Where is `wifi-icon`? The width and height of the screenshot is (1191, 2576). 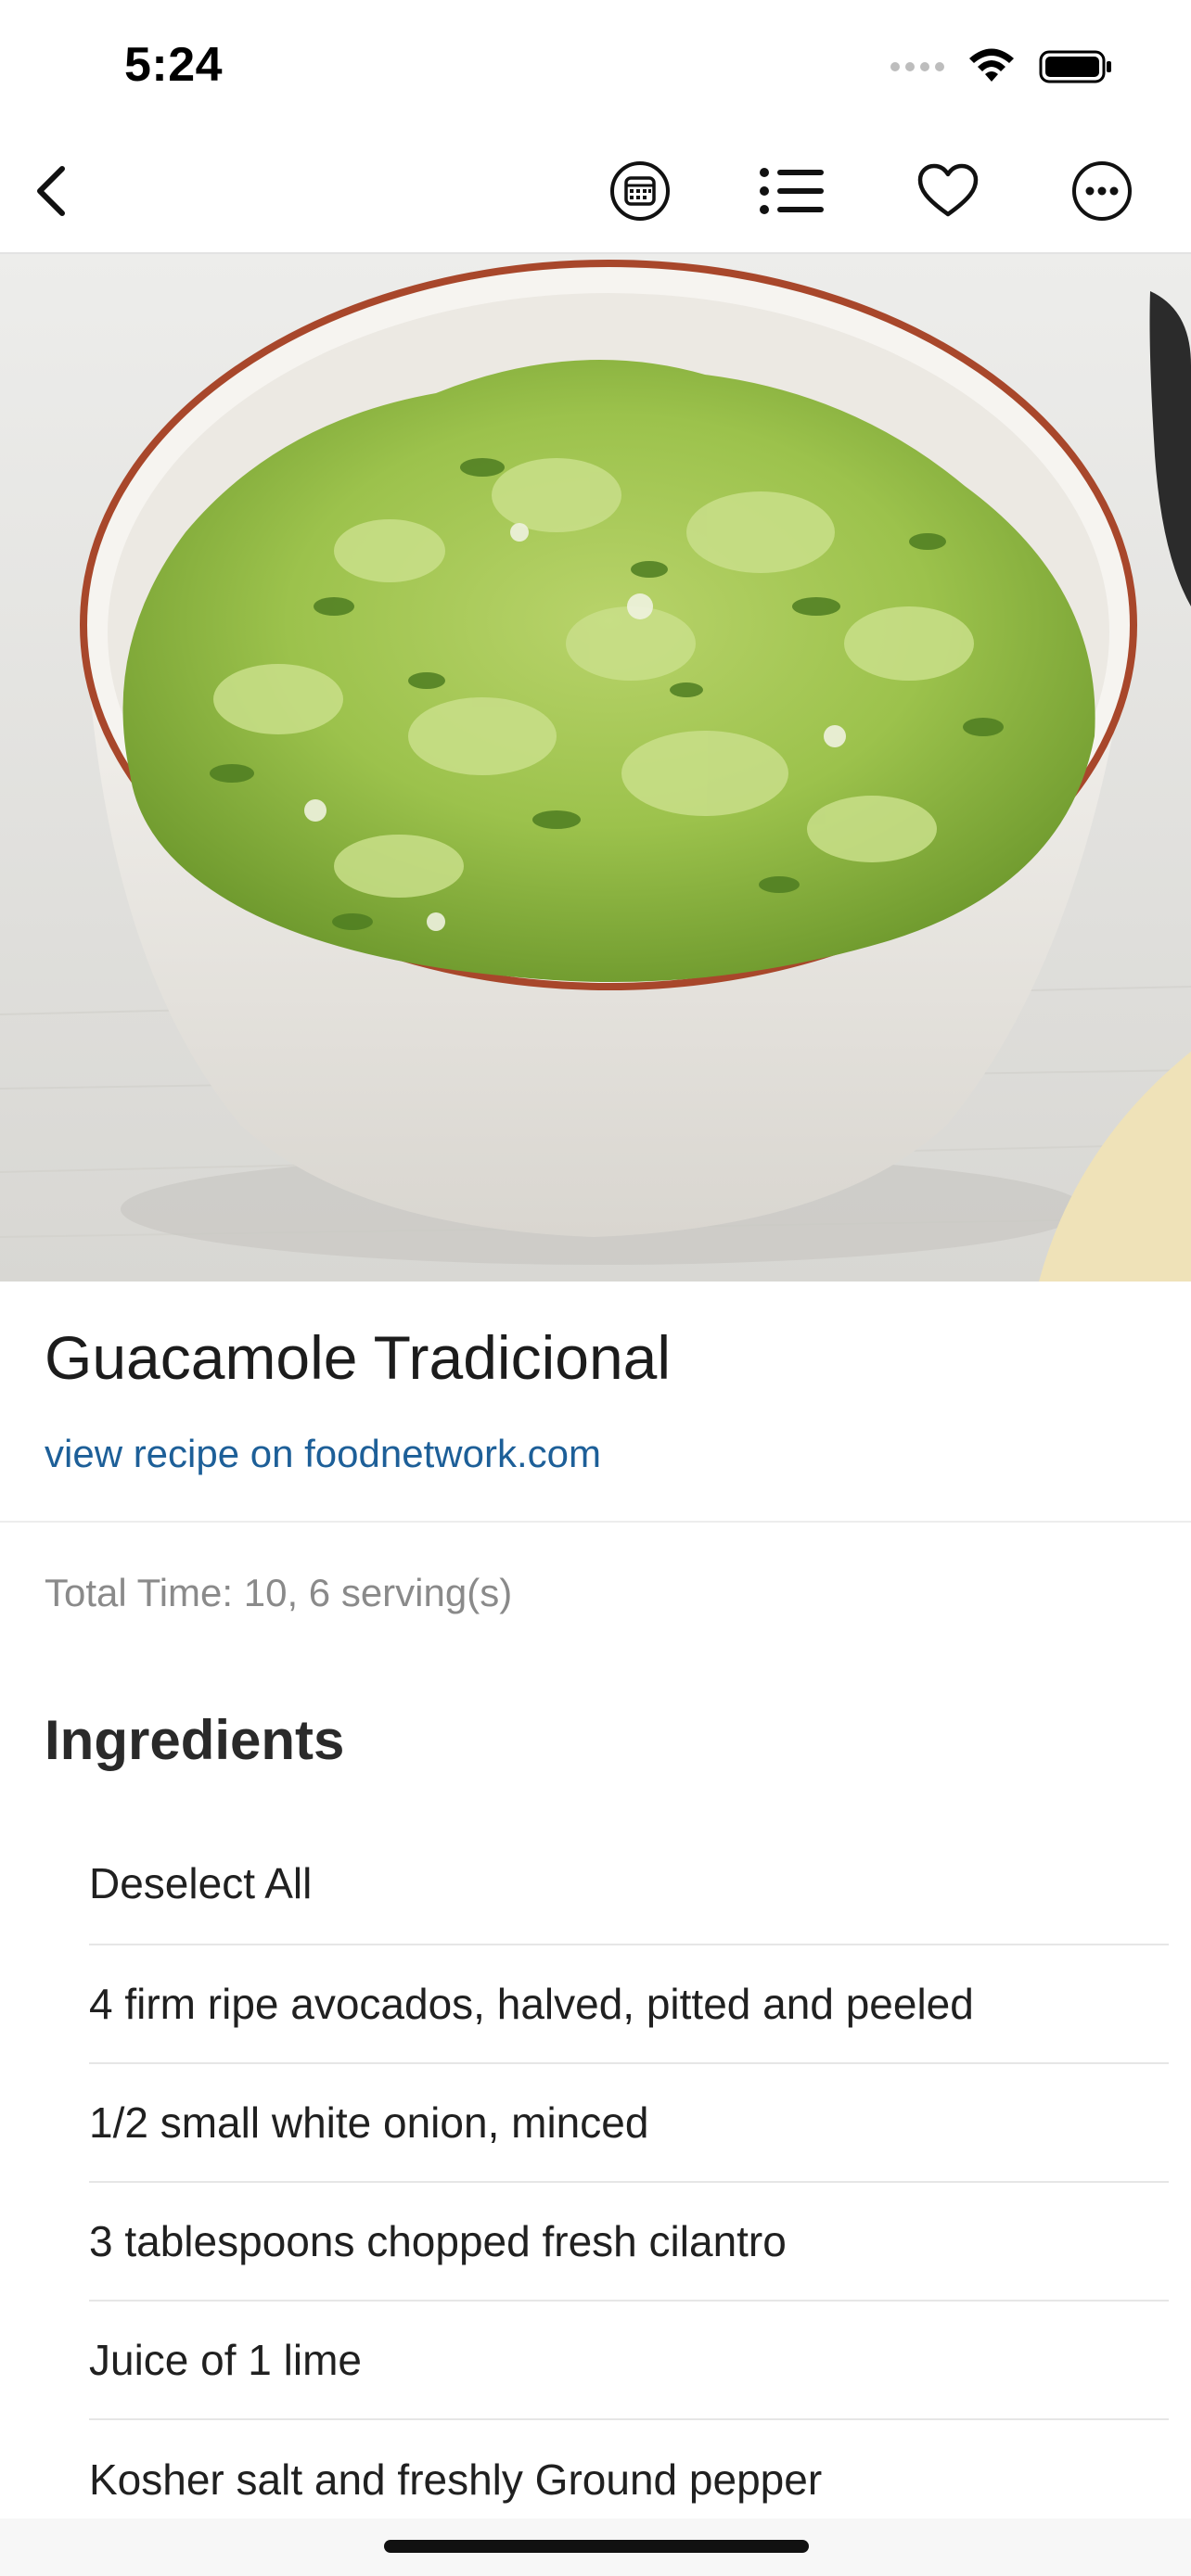 wifi-icon is located at coordinates (992, 65).